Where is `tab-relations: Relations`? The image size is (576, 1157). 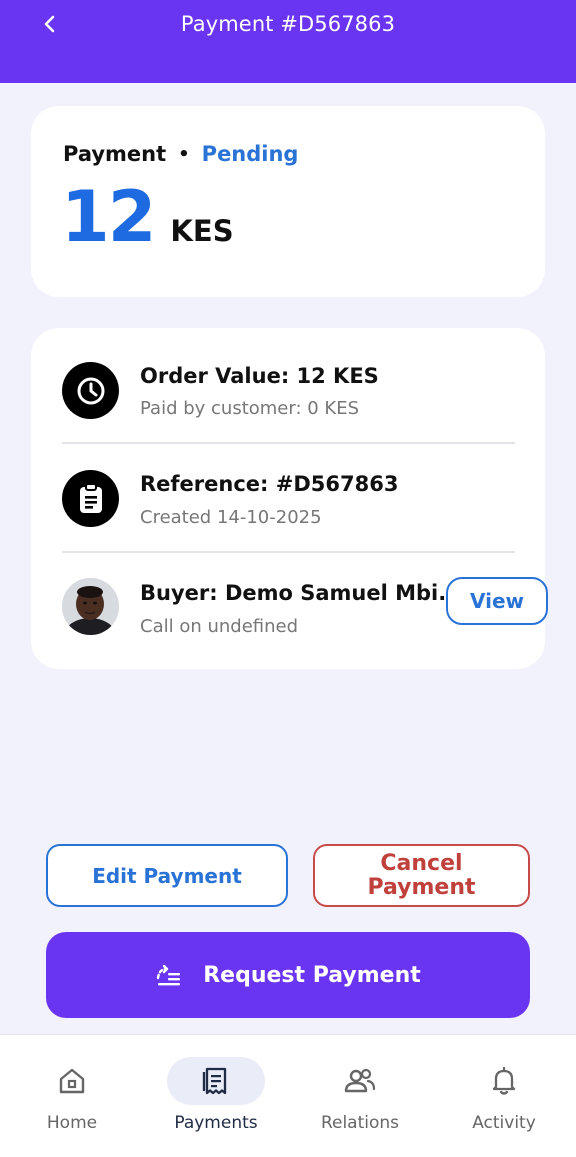
tab-relations: Relations is located at coordinates (360, 1096).